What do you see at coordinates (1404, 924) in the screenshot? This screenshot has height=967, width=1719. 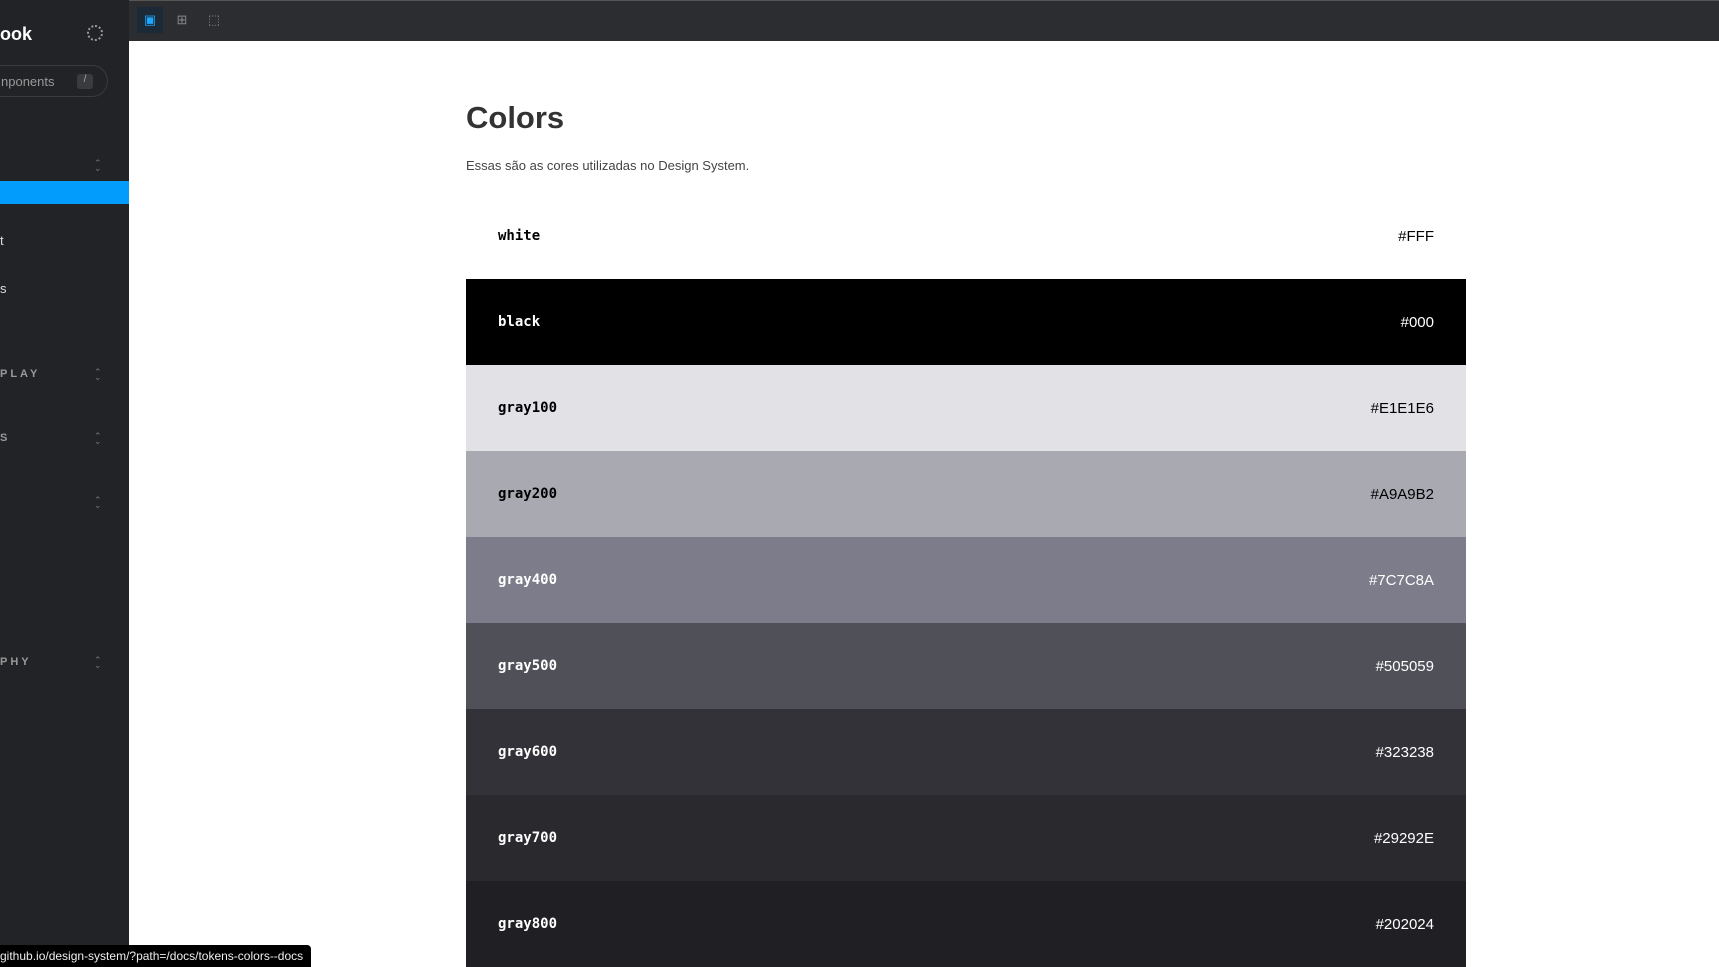 I see `color-hex: #202024` at bounding box center [1404, 924].